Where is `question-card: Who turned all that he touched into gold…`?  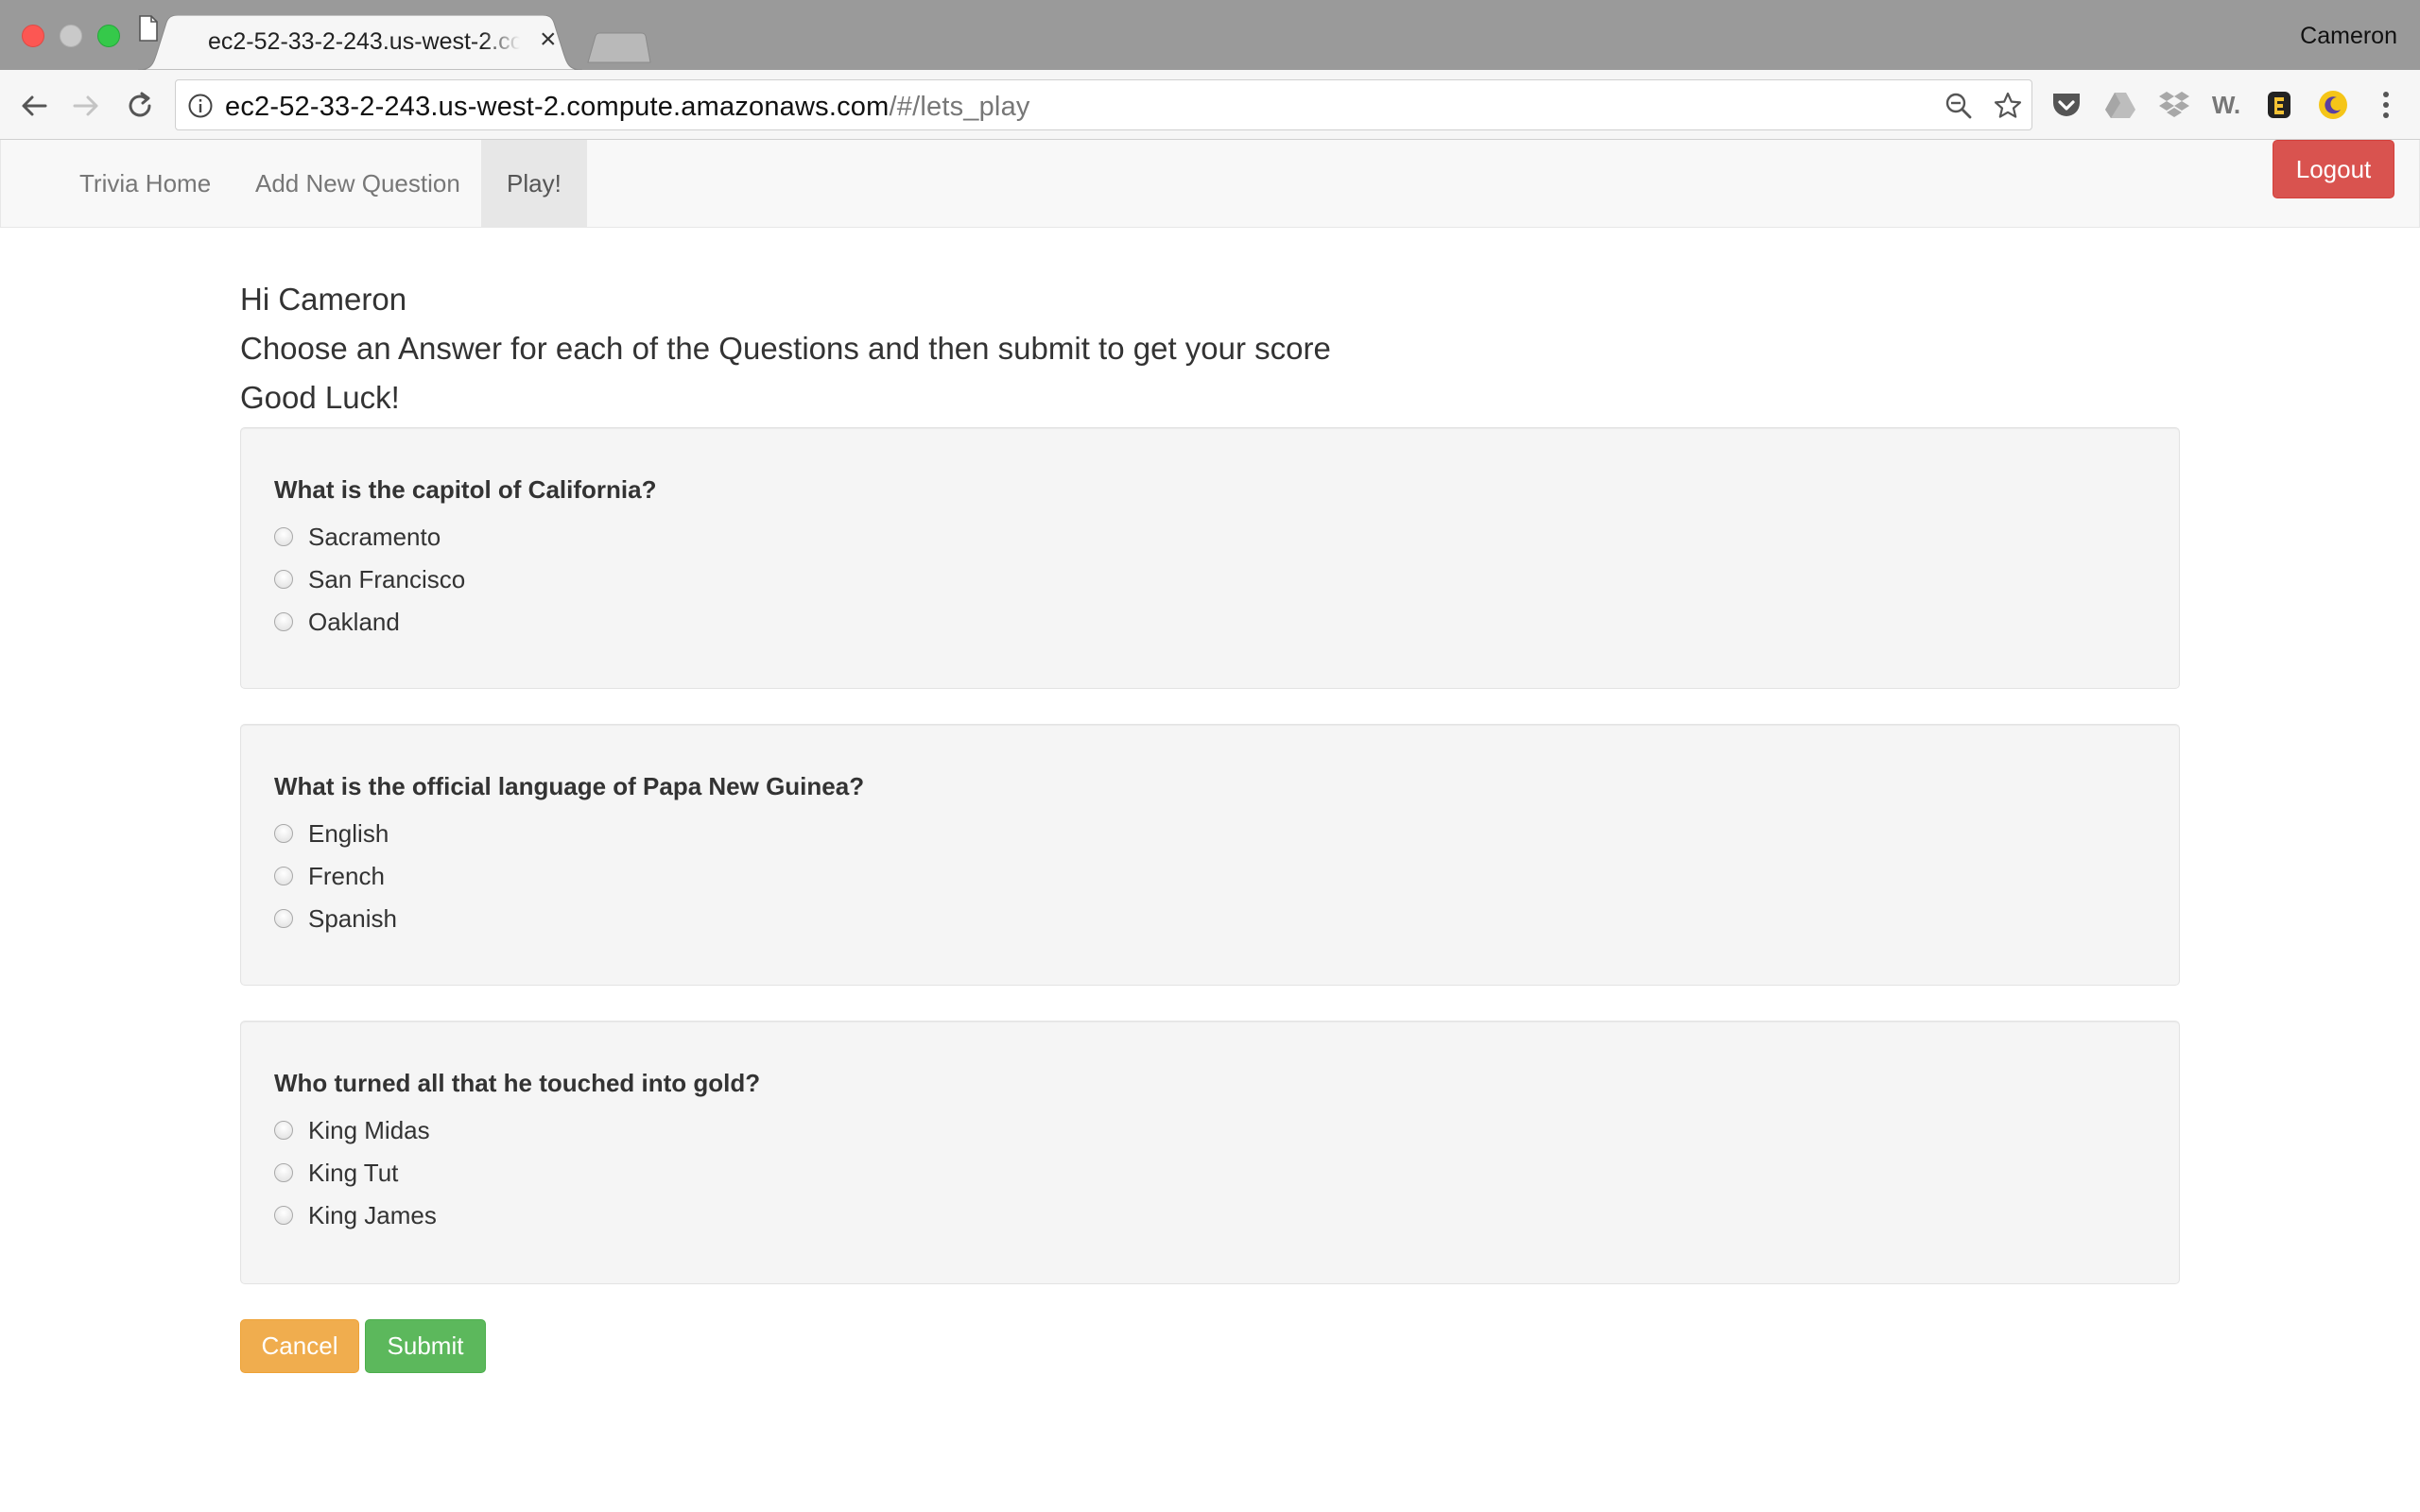
question-card: Who turned all that he touched into gold… is located at coordinates (1210, 1152).